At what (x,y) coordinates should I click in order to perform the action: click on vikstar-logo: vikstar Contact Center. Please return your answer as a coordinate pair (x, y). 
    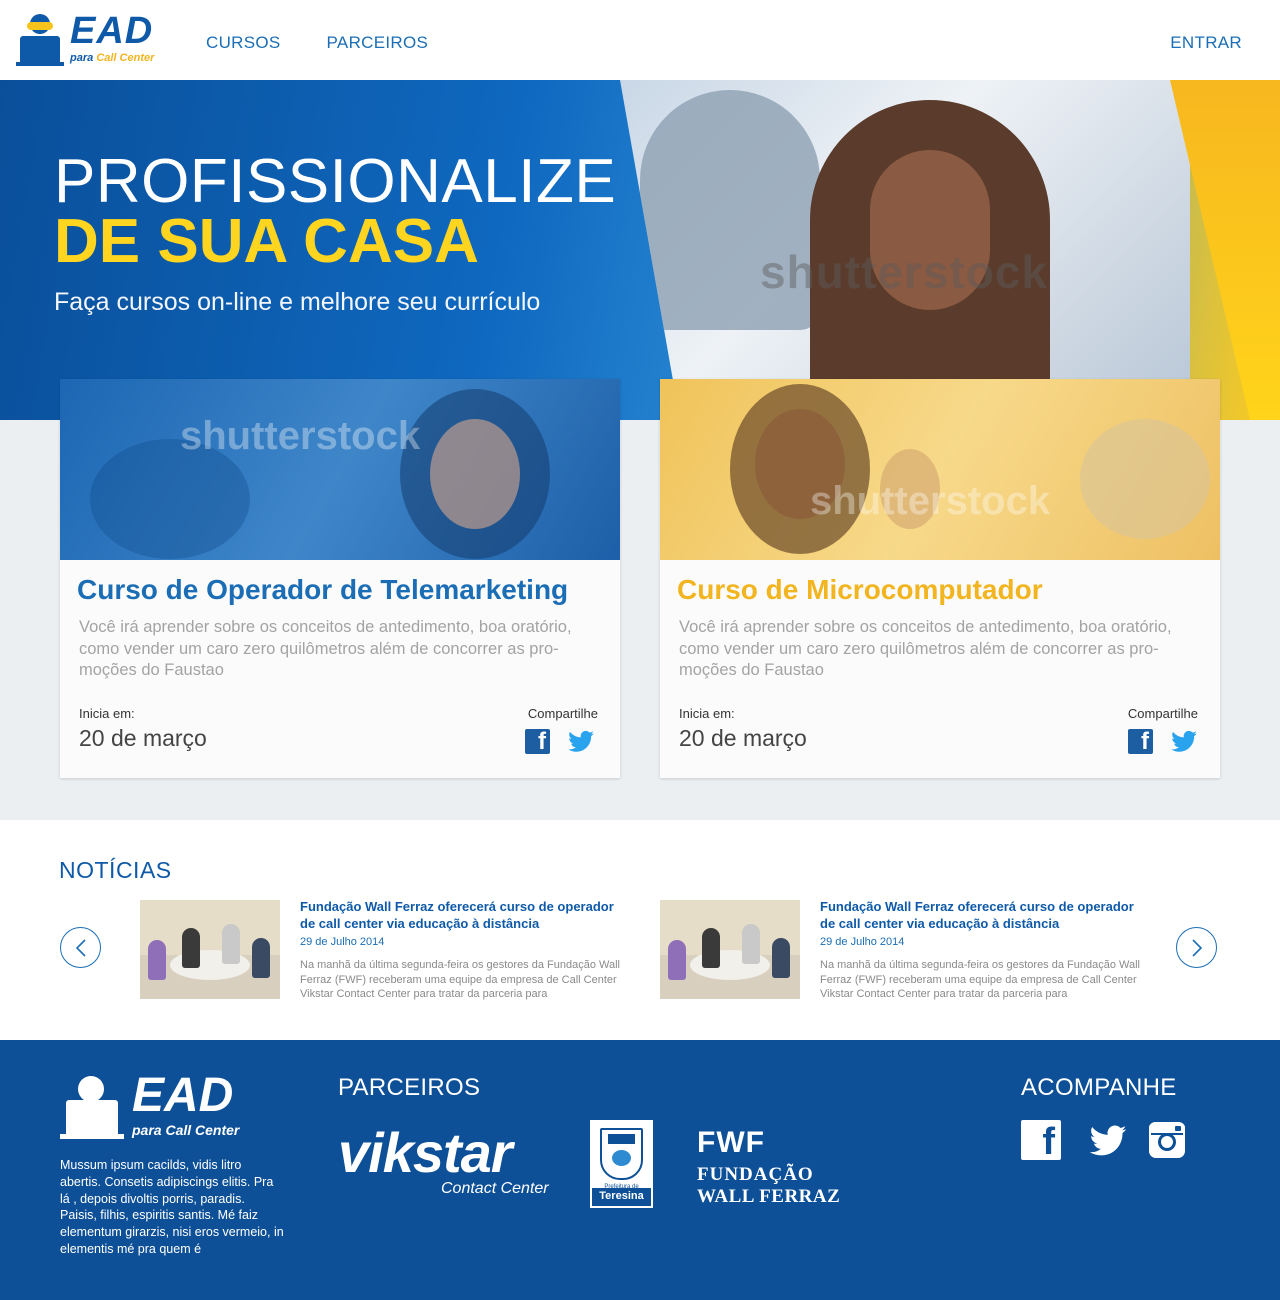
    Looking at the image, I should click on (448, 1160).